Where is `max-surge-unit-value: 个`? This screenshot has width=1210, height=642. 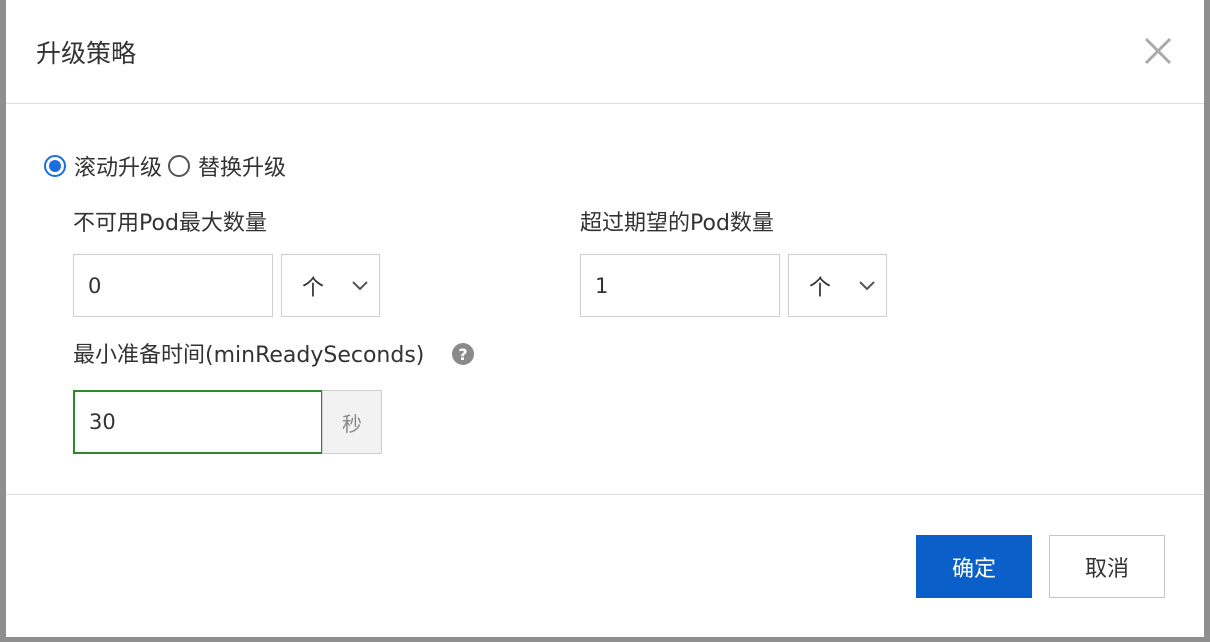
max-surge-unit-value: 个 is located at coordinates (820, 288).